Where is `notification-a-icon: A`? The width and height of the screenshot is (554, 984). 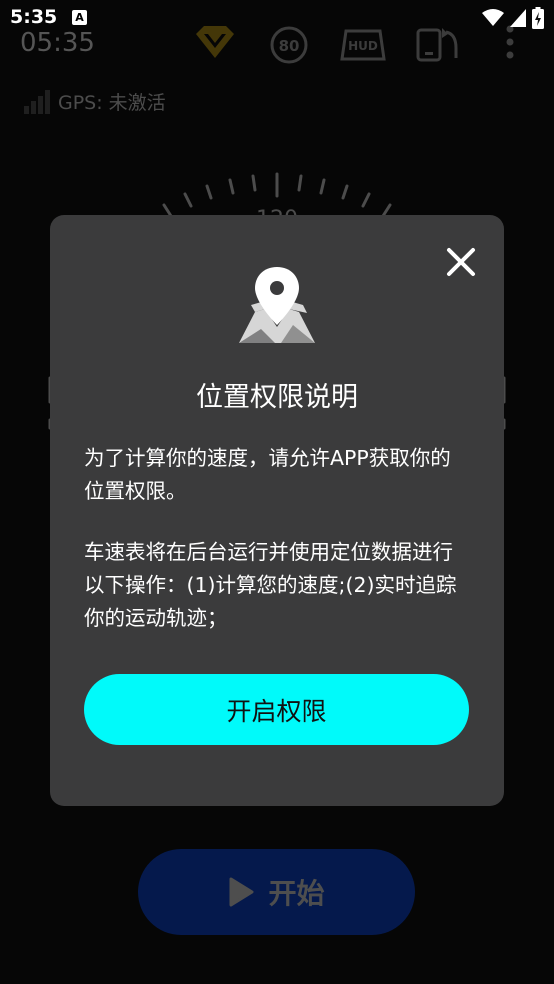
notification-a-icon: A is located at coordinates (79, 17).